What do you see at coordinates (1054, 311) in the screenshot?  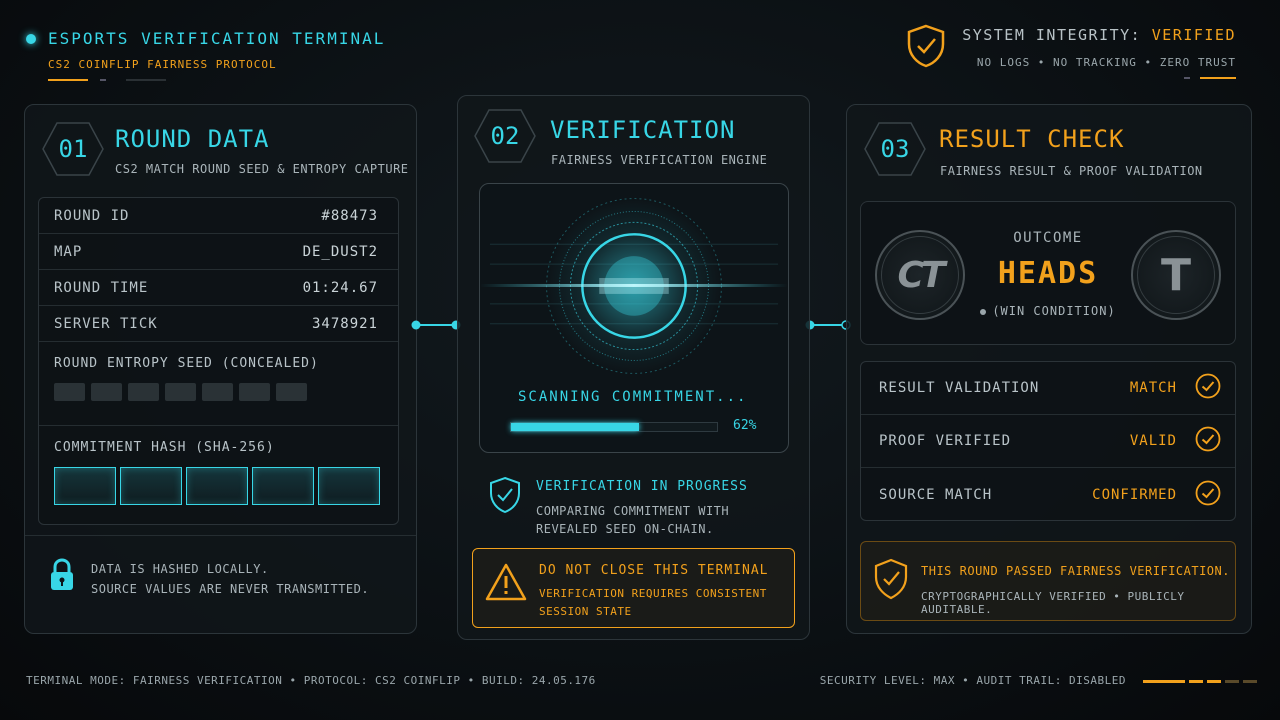 I see `outcome-note-text: (WIN CONDITION)` at bounding box center [1054, 311].